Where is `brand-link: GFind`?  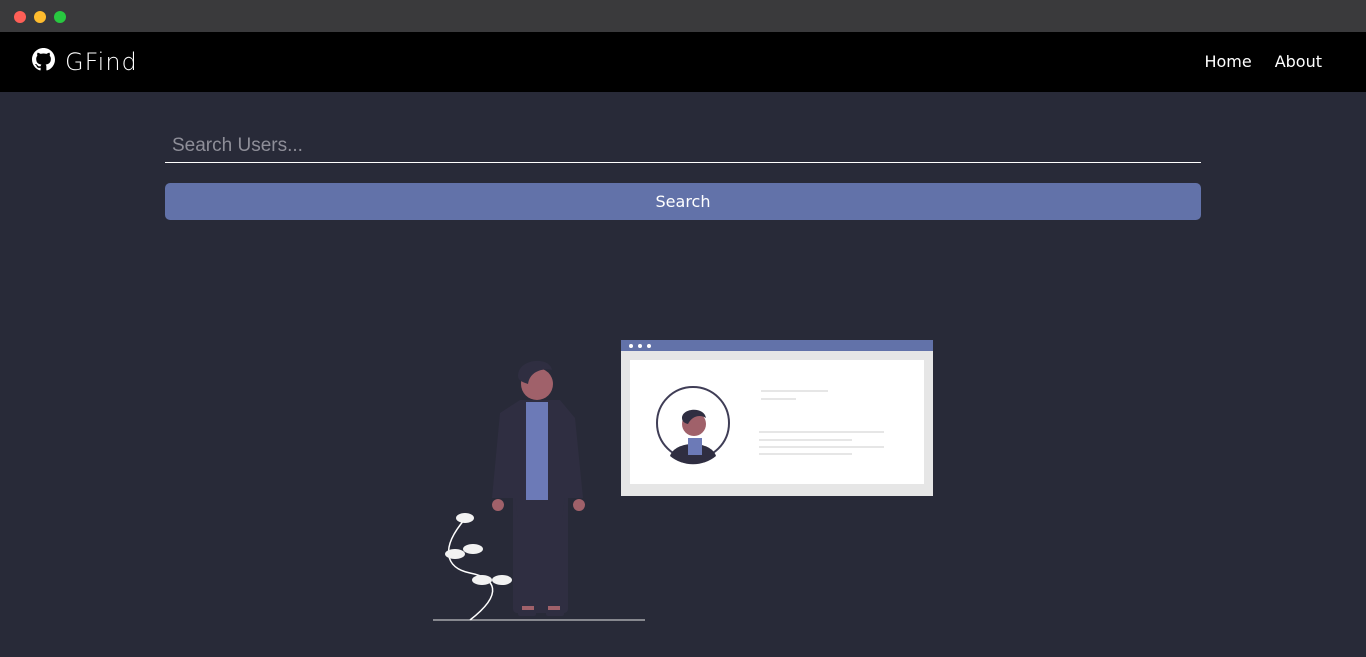 brand-link: GFind is located at coordinates (85, 62).